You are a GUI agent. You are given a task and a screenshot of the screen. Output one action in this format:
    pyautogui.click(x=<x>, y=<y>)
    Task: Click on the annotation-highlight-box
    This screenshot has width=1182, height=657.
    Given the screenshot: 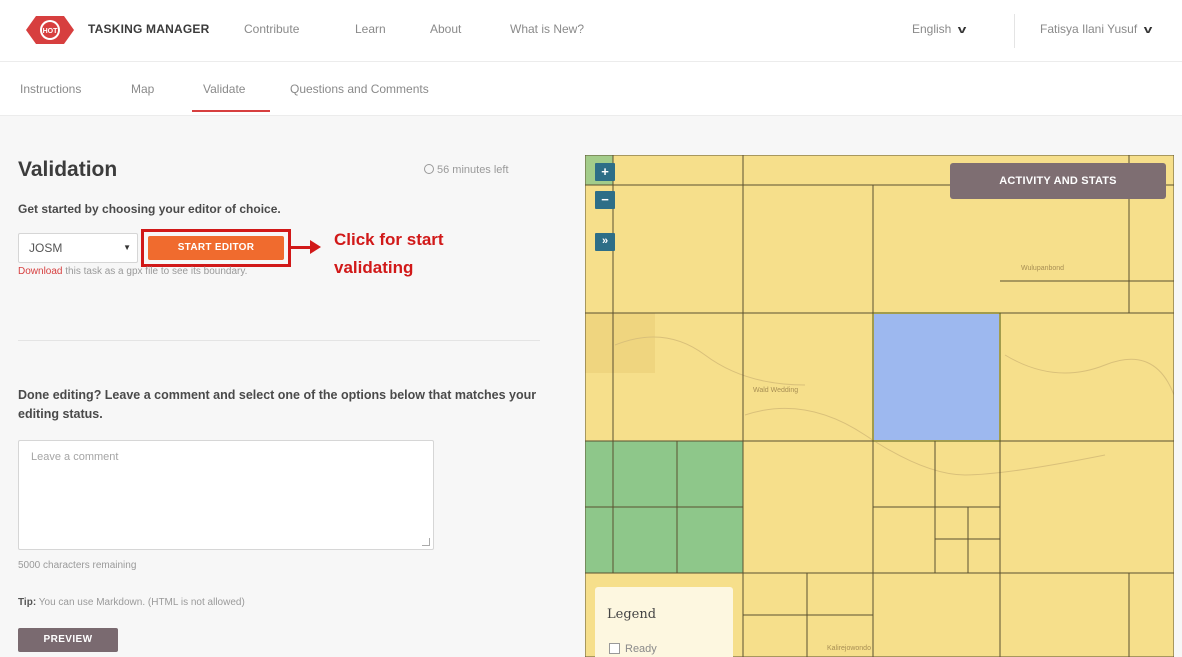 What is the action you would take?
    pyautogui.click(x=216, y=248)
    